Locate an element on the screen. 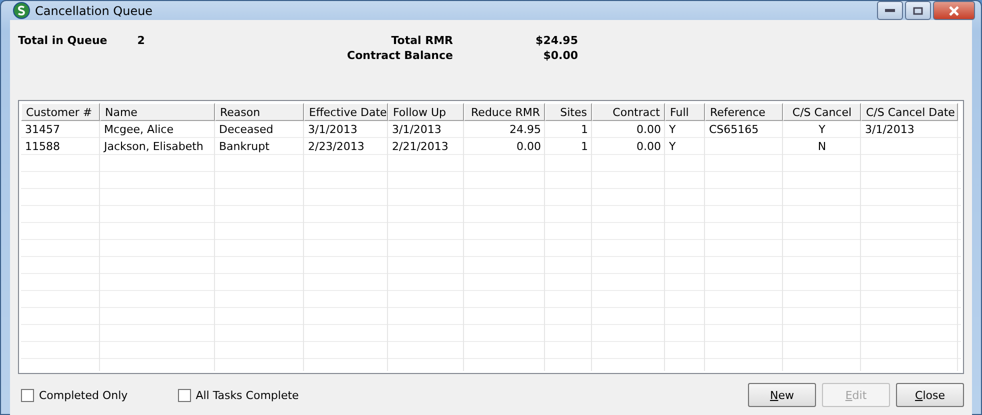 This screenshot has height=415, width=982. total-label: Total RMR is located at coordinates (421, 40).